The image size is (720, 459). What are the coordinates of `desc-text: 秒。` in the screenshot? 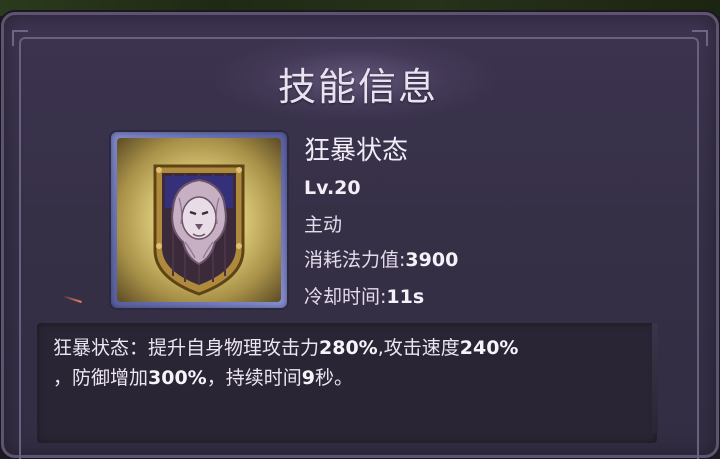 It's located at (333, 378).